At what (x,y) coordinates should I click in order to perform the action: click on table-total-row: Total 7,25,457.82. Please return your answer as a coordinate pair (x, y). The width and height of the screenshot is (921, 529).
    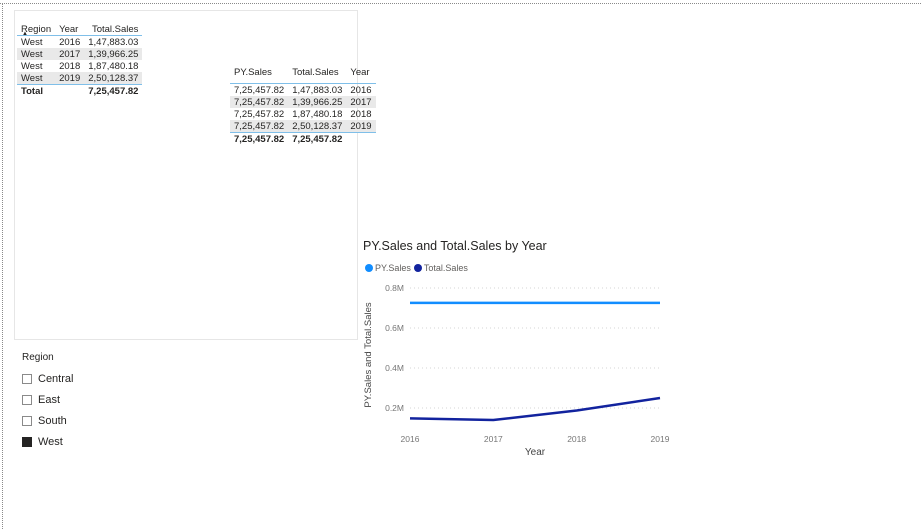
    Looking at the image, I should click on (79, 91).